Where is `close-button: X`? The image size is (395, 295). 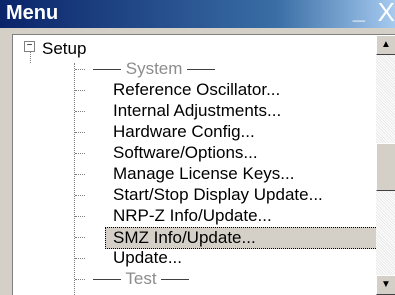
close-button: X is located at coordinates (386, 14).